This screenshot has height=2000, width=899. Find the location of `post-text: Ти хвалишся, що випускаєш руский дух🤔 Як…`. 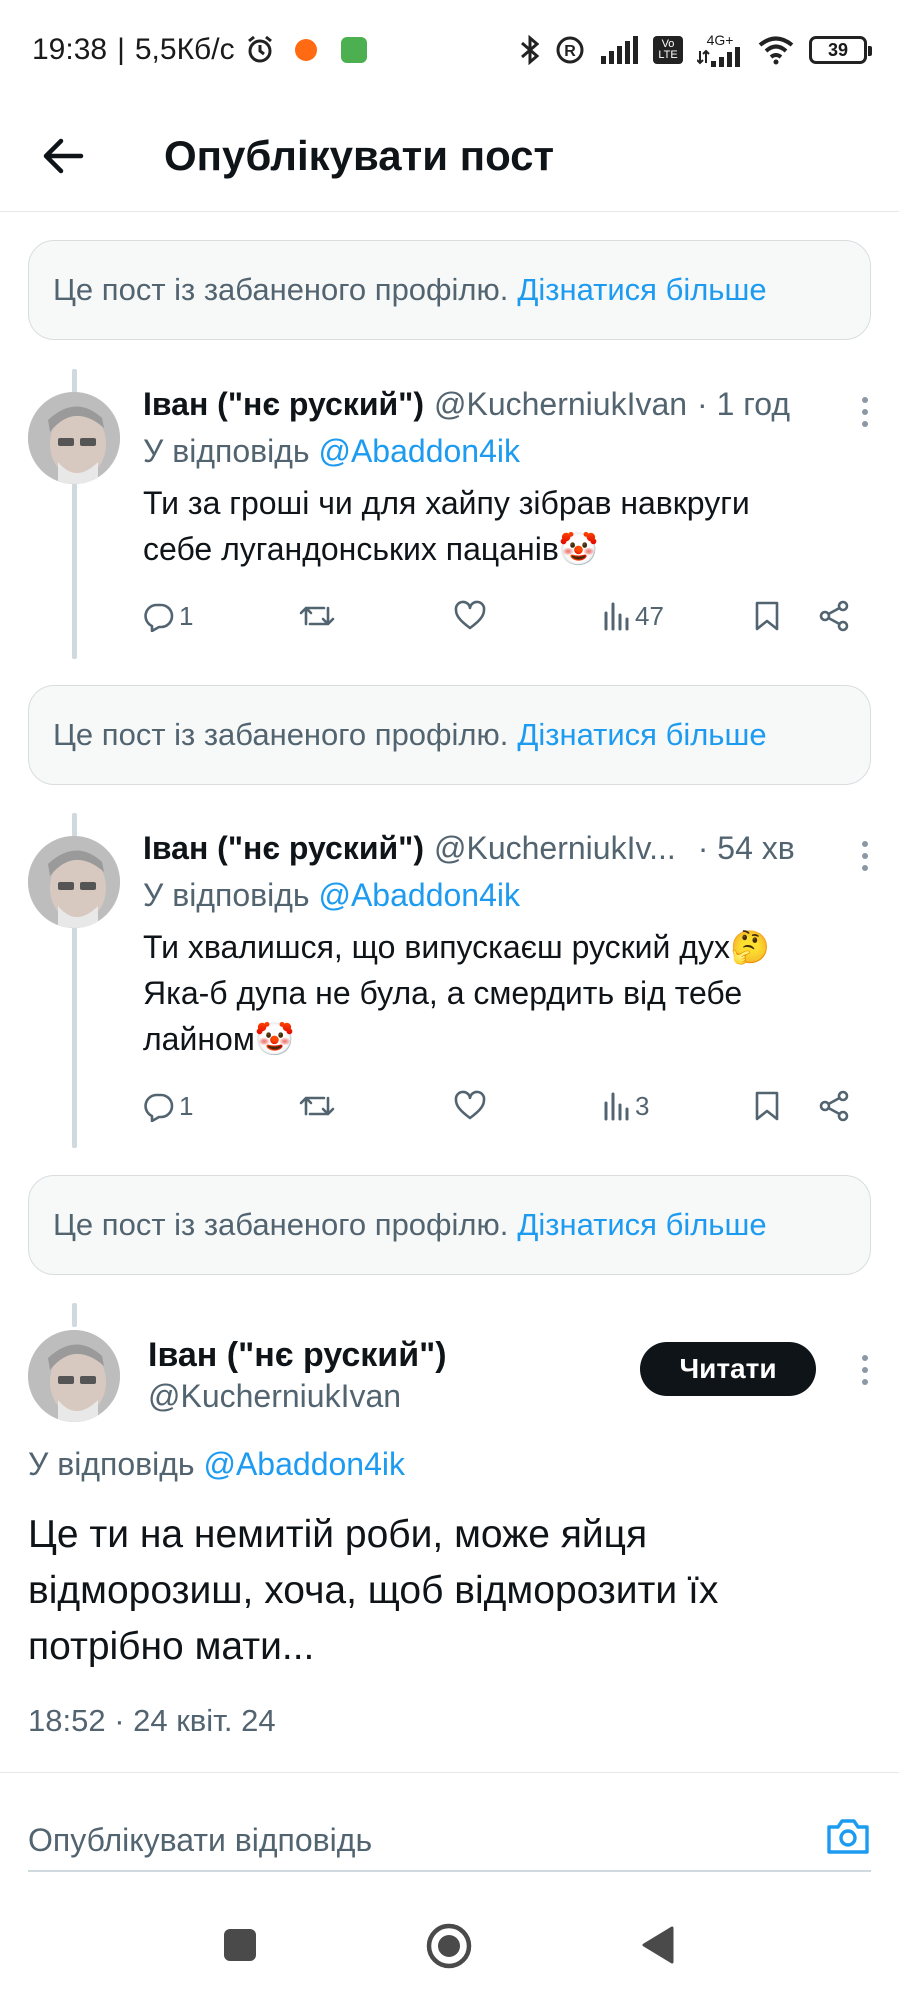

post-text: Ти хвалишся, що випускаєш руский дух🤔 Як… is located at coordinates (456, 993).